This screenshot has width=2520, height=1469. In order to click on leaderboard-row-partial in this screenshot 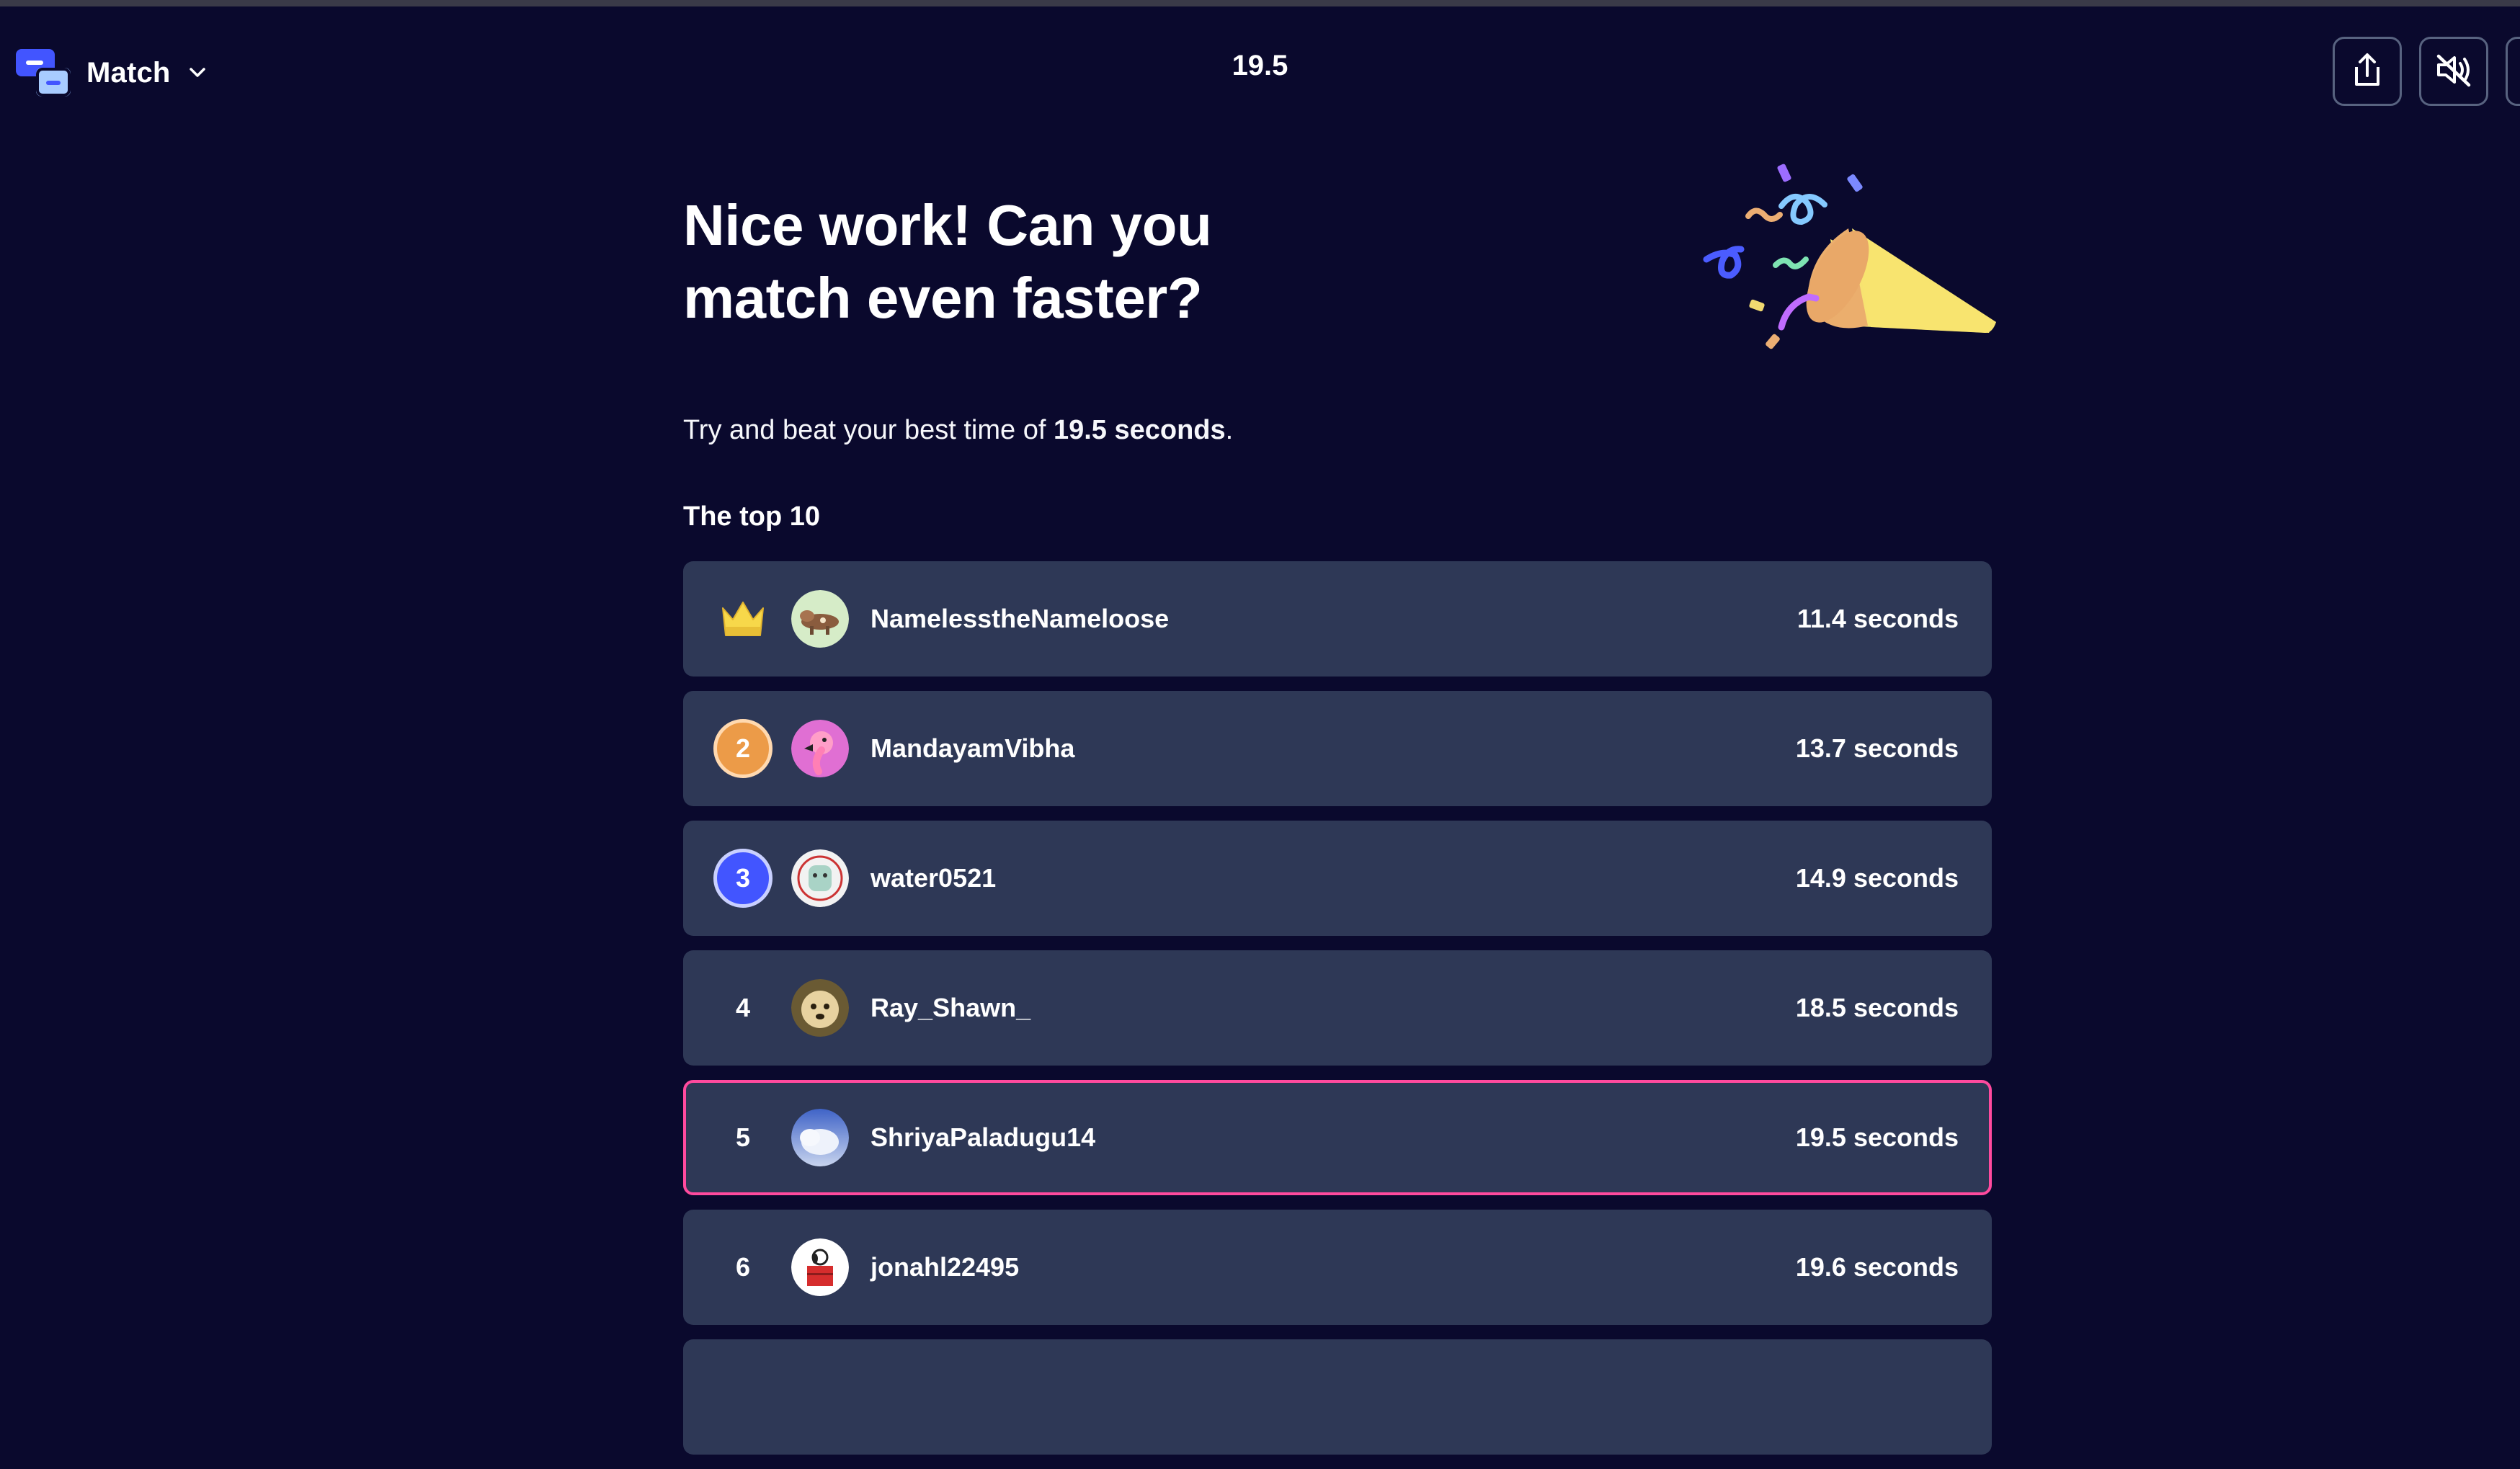, I will do `click(1337, 1397)`.